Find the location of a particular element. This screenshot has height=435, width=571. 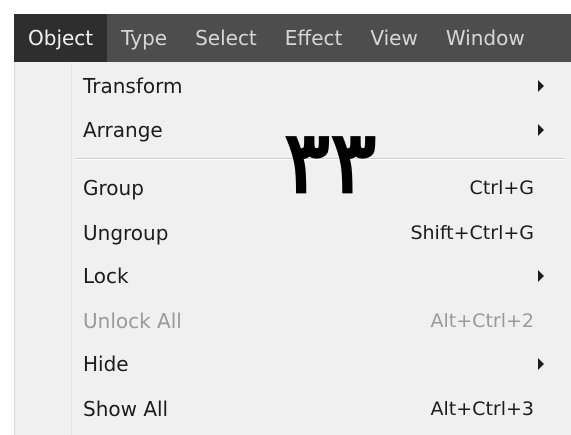

step-number-overlay: ۳۳ is located at coordinates (330, 162).